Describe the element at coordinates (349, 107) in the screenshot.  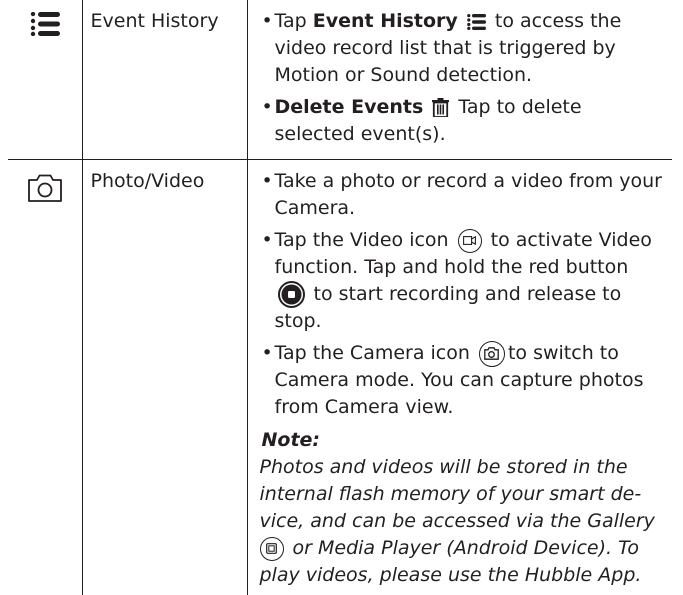
I see `bullet-bold-text: Delete Events` at that location.